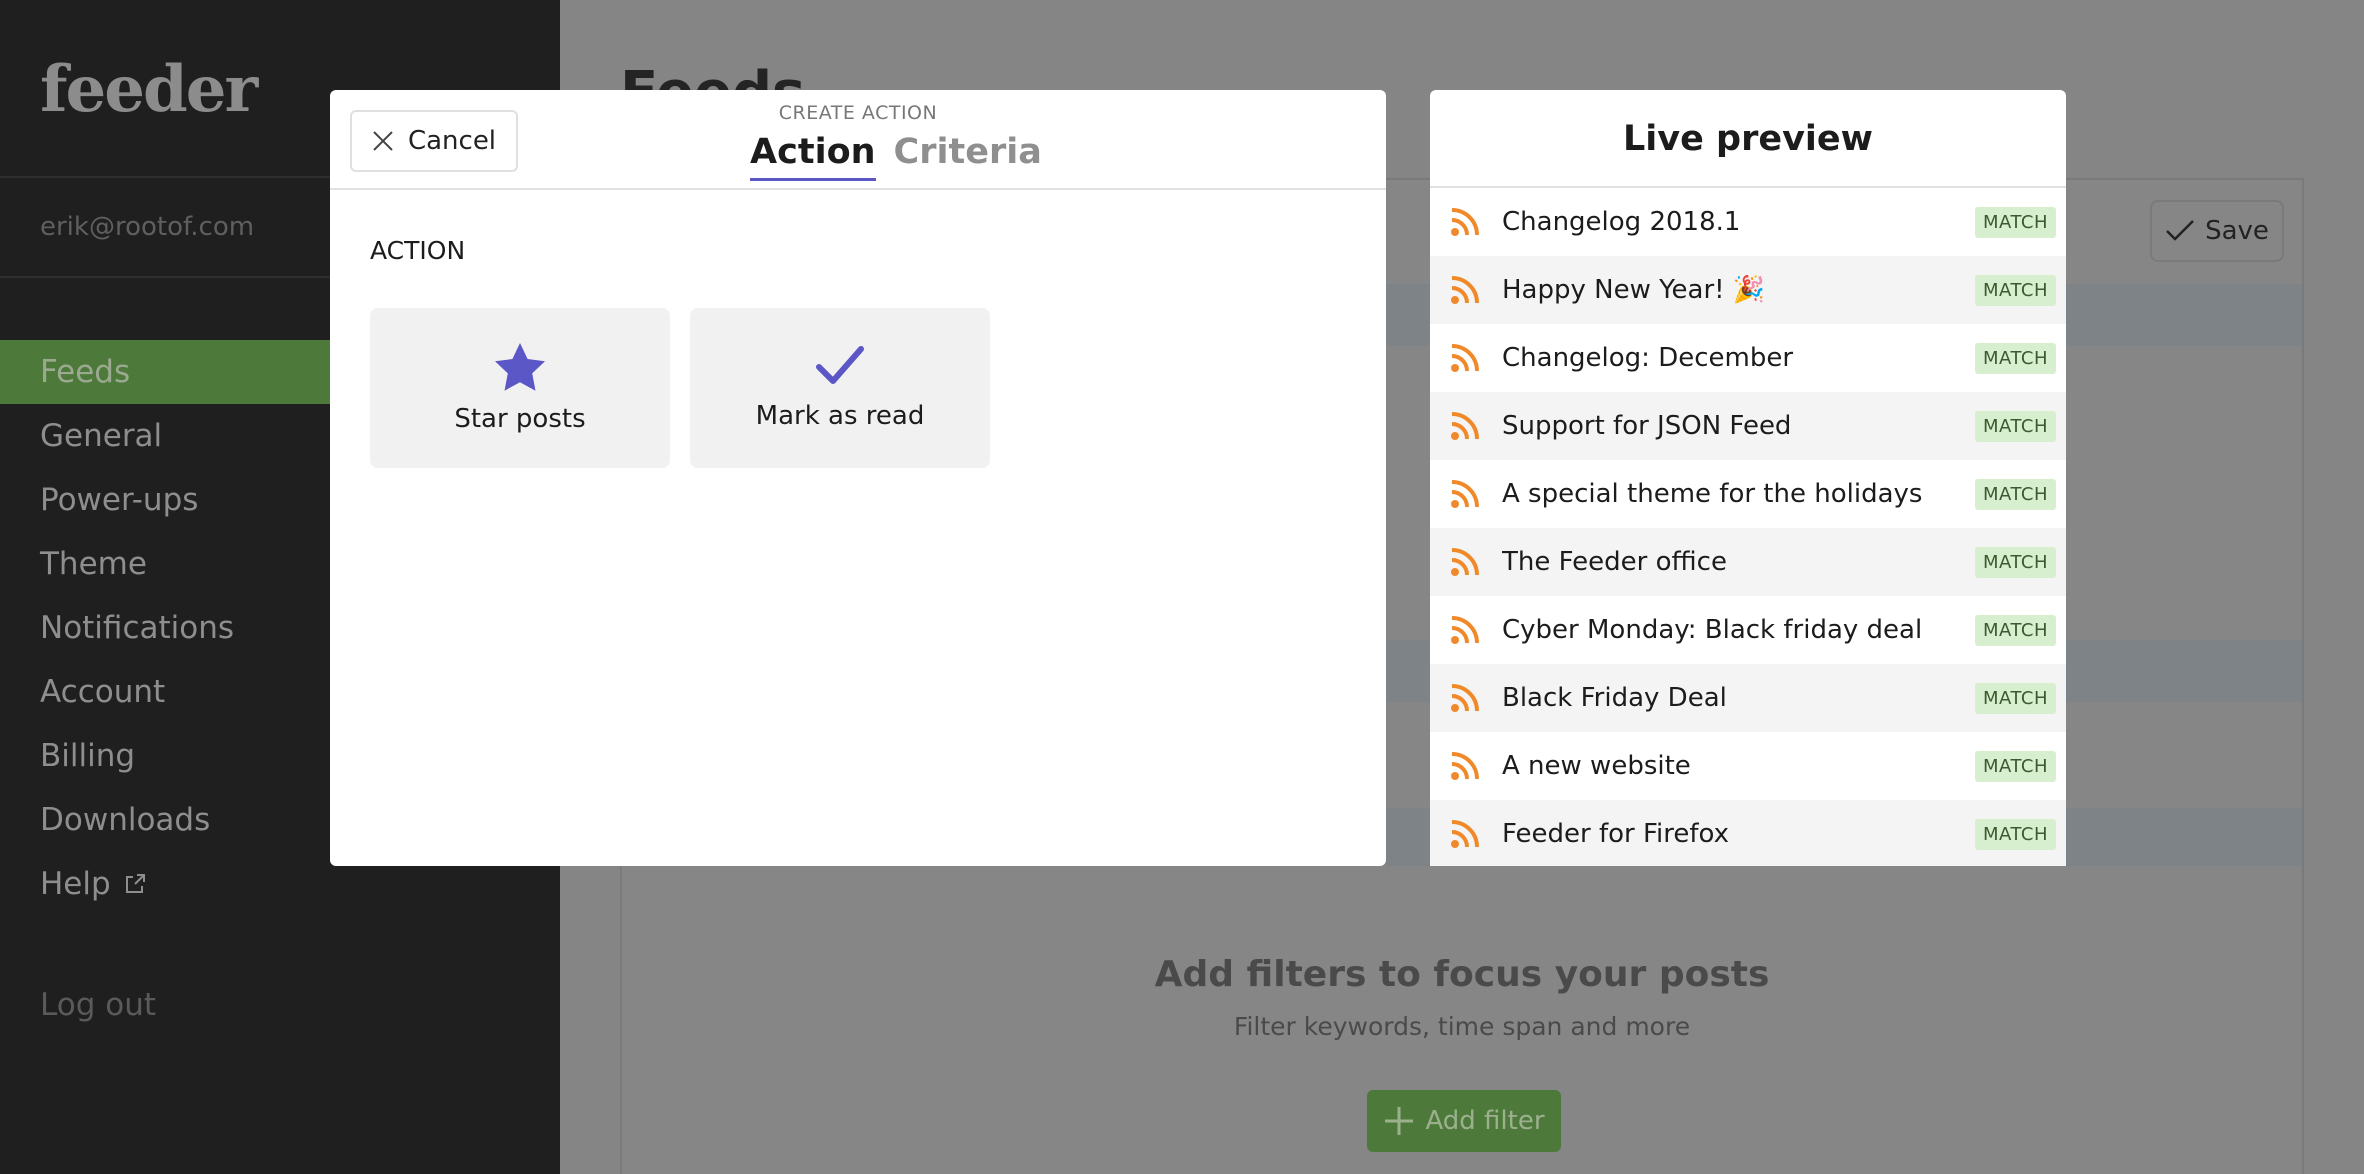 The width and height of the screenshot is (2364, 1174). Describe the element at coordinates (1748, 562) in the screenshot. I see `preview-row: The Feeder office MATCH` at that location.